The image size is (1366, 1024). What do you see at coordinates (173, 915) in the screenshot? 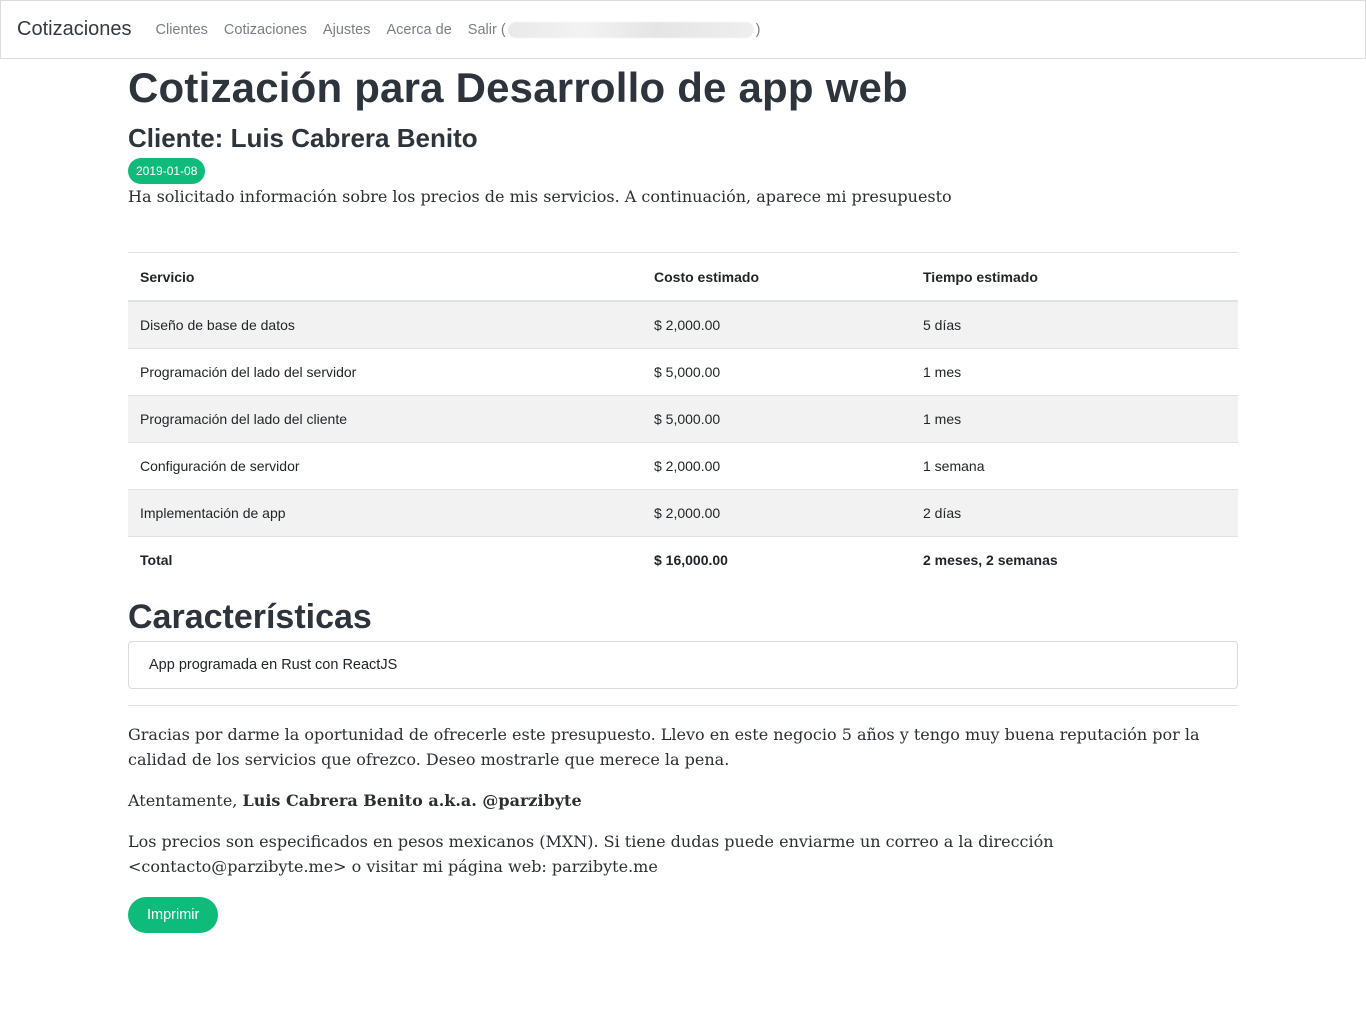
I see `print-button: Imprimir` at bounding box center [173, 915].